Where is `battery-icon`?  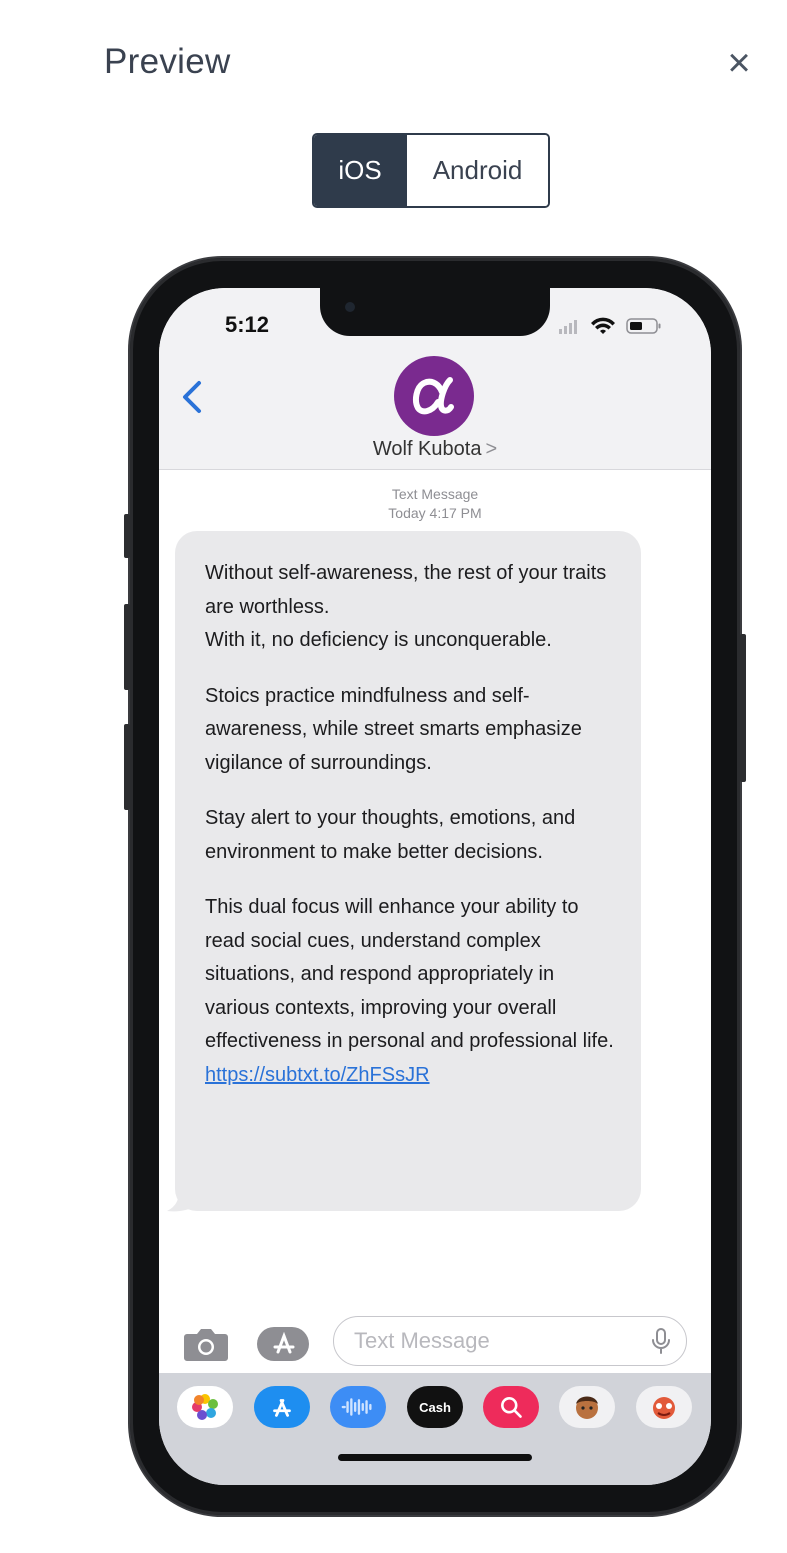
battery-icon is located at coordinates (643, 326).